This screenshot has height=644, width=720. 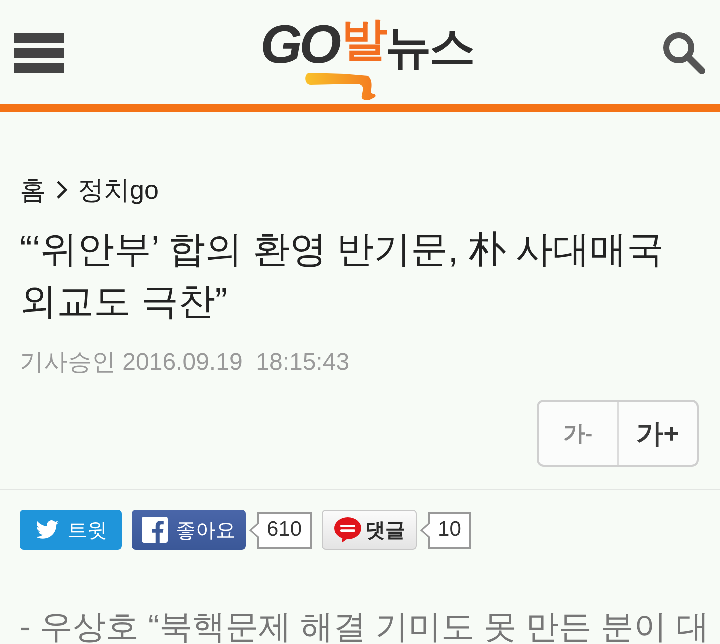 What do you see at coordinates (658, 433) in the screenshot?
I see `font-increase-button: 가+` at bounding box center [658, 433].